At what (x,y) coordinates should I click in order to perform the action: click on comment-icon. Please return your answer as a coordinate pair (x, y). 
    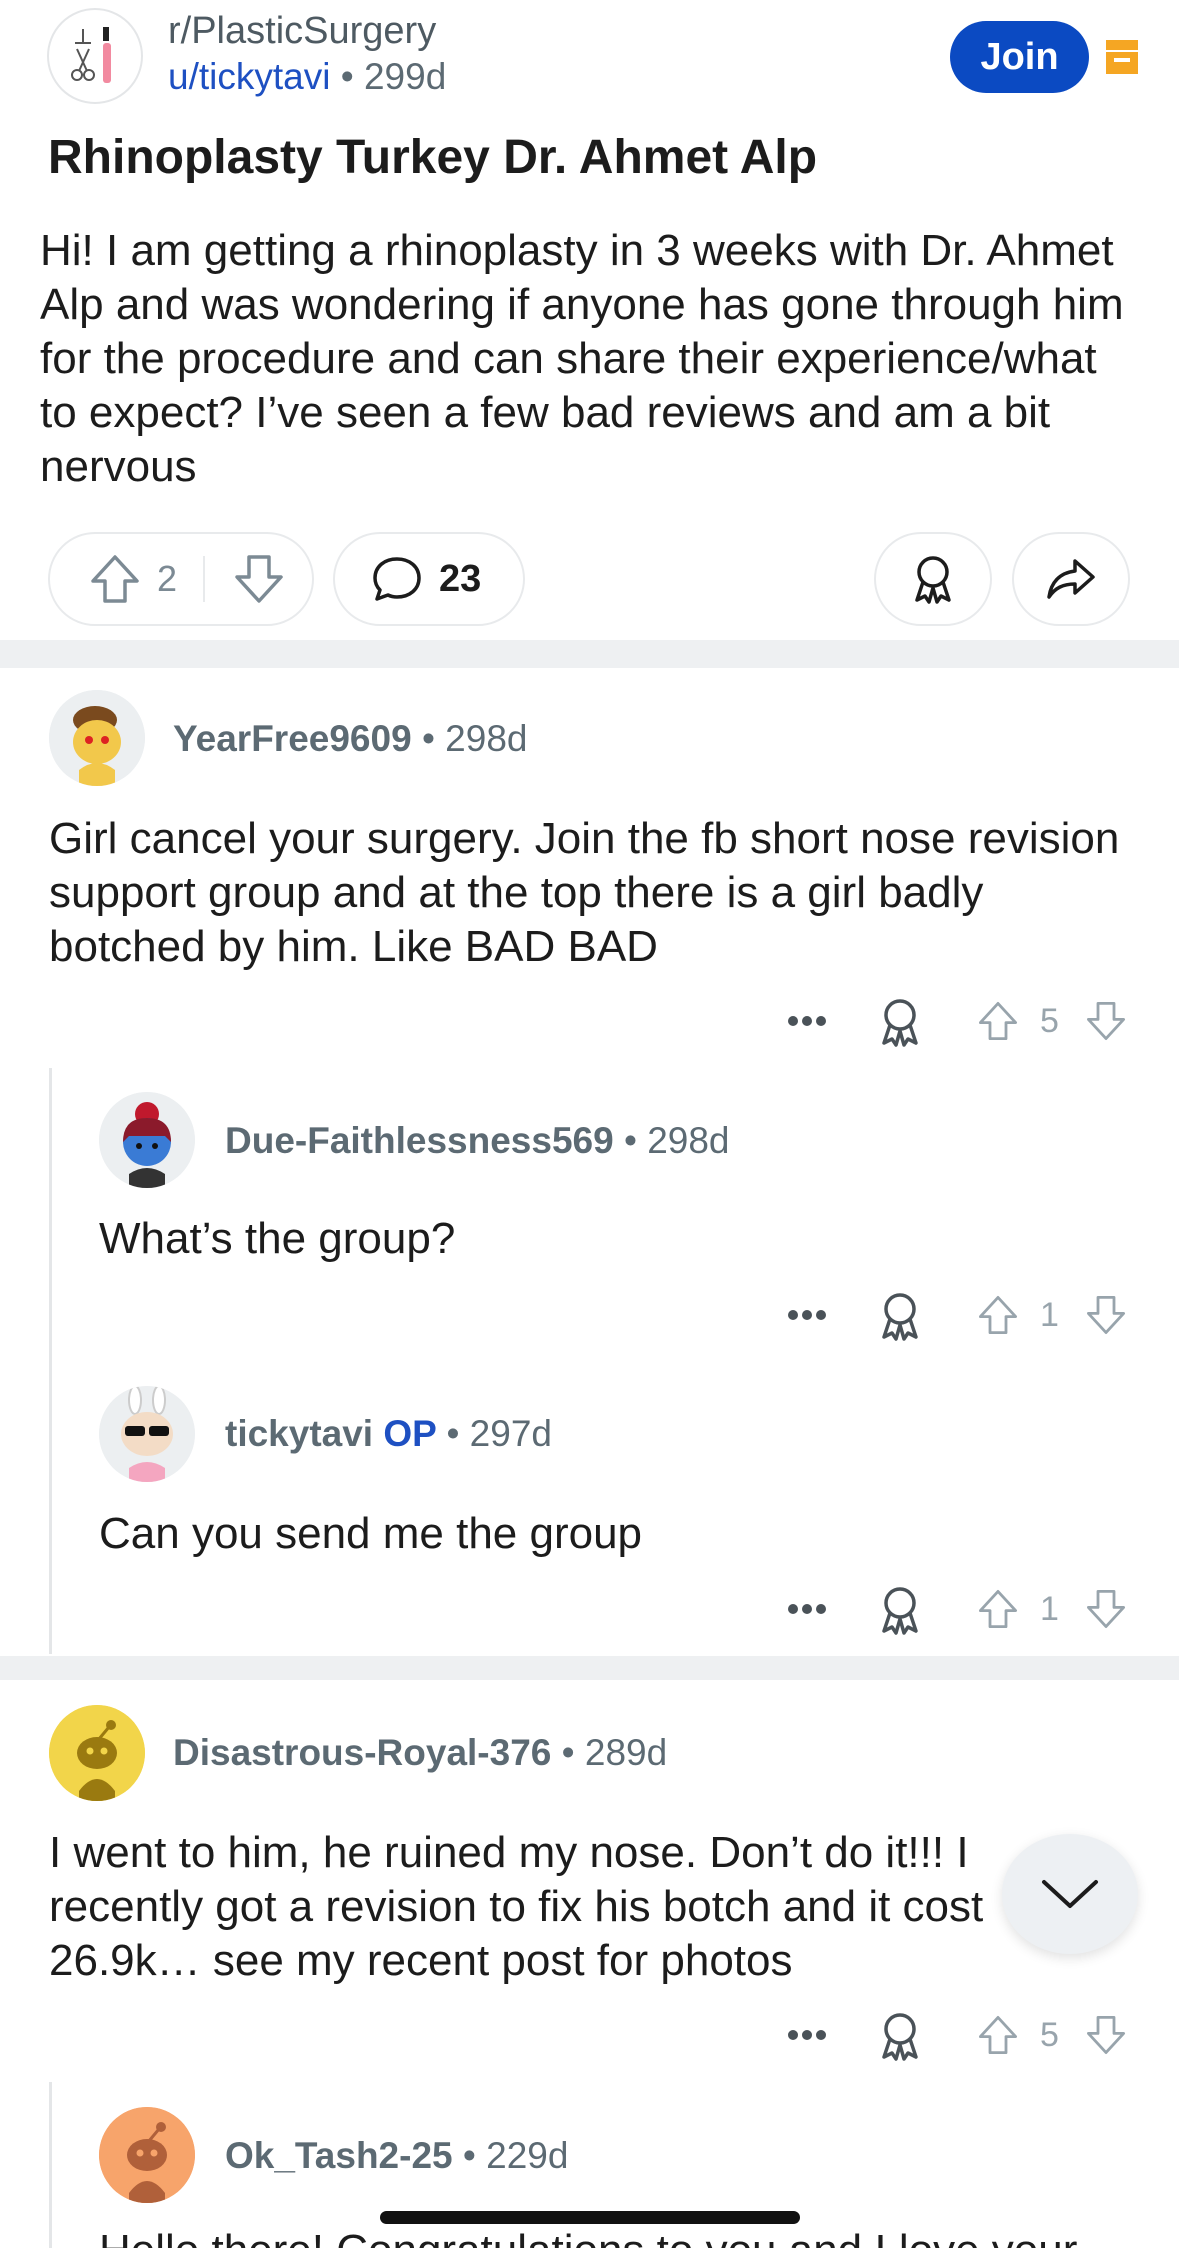
    Looking at the image, I should click on (397, 579).